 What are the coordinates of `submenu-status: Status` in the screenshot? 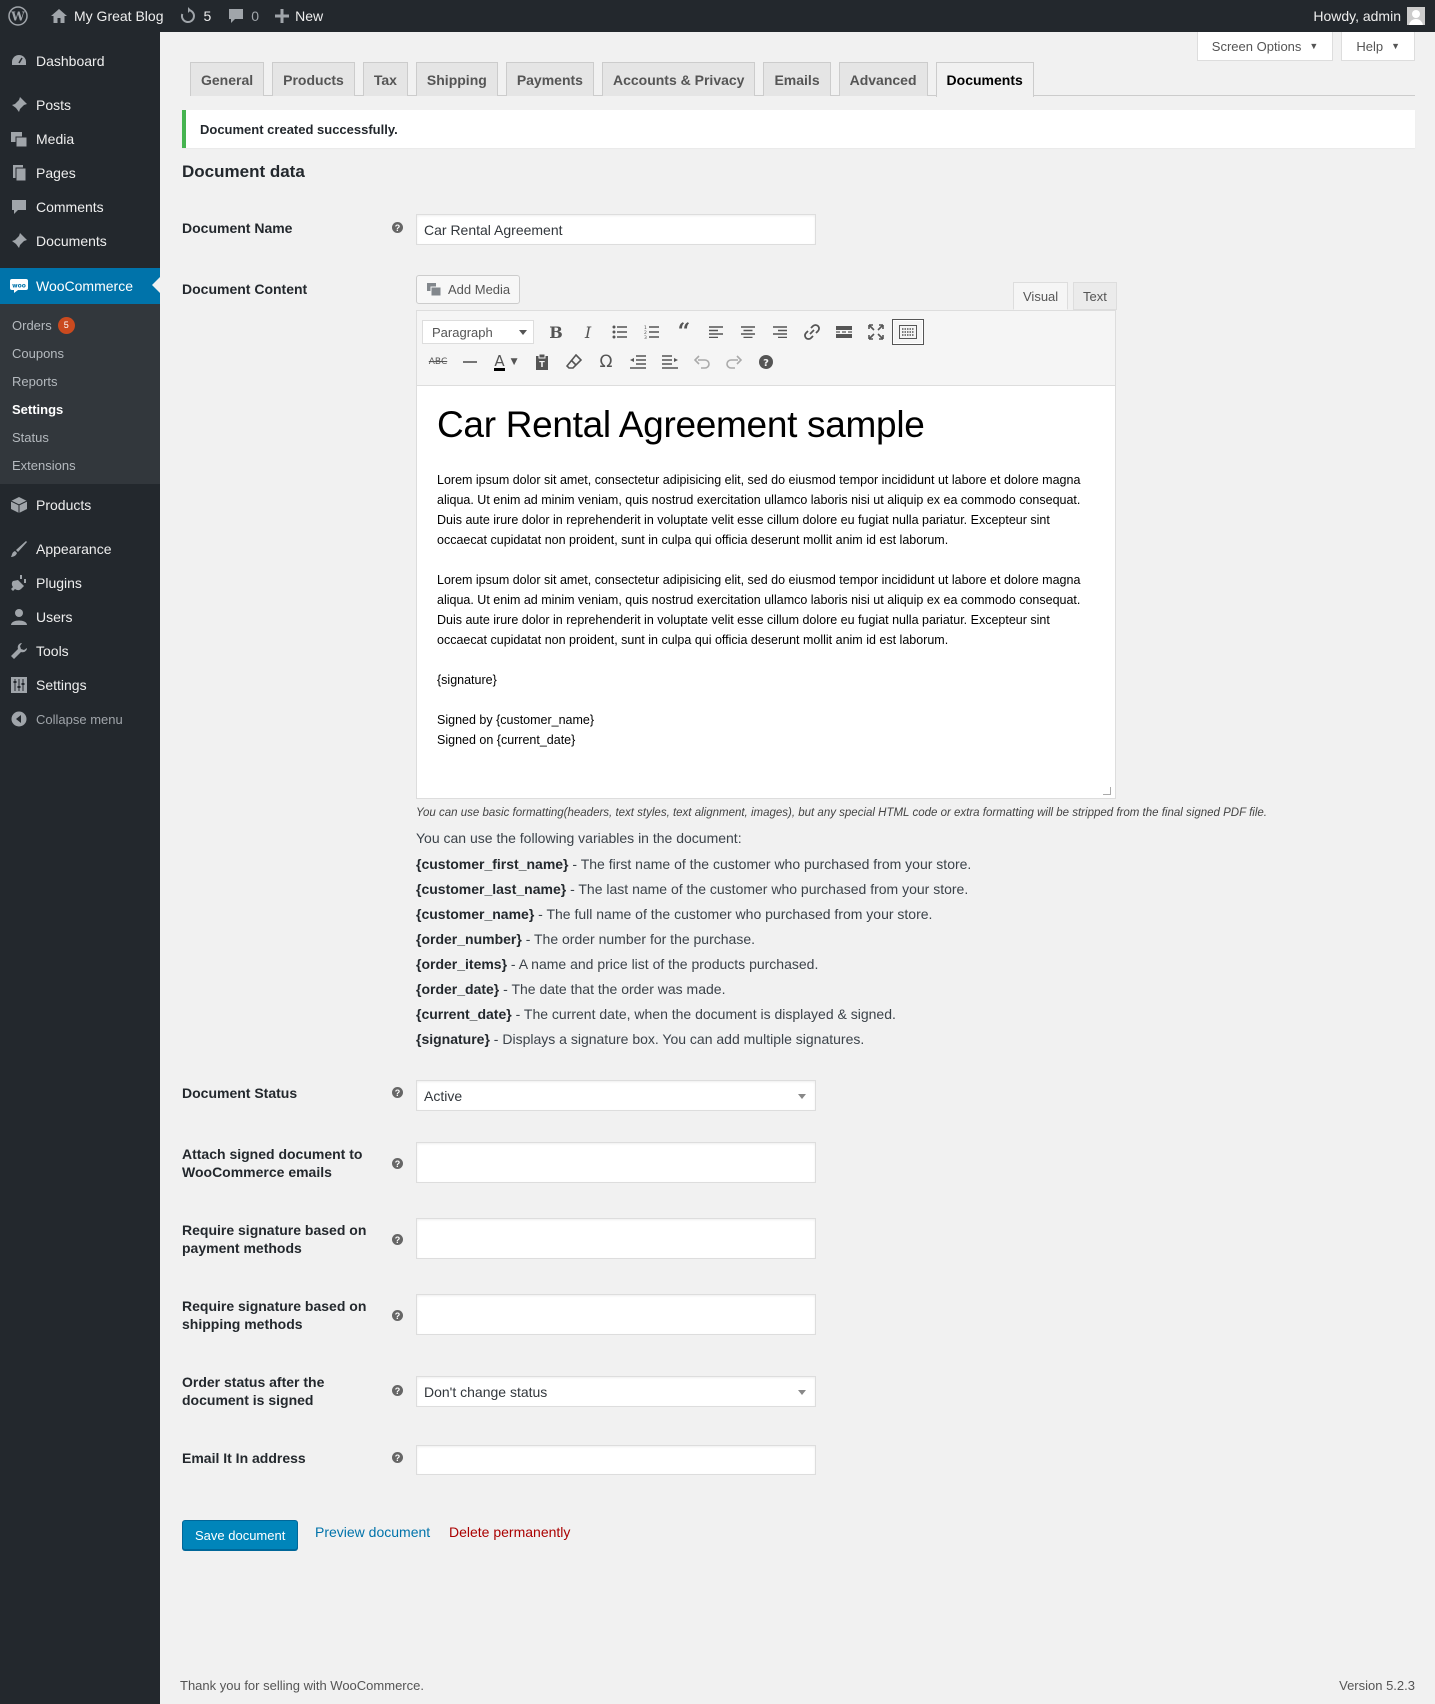 It's located at (80, 437).